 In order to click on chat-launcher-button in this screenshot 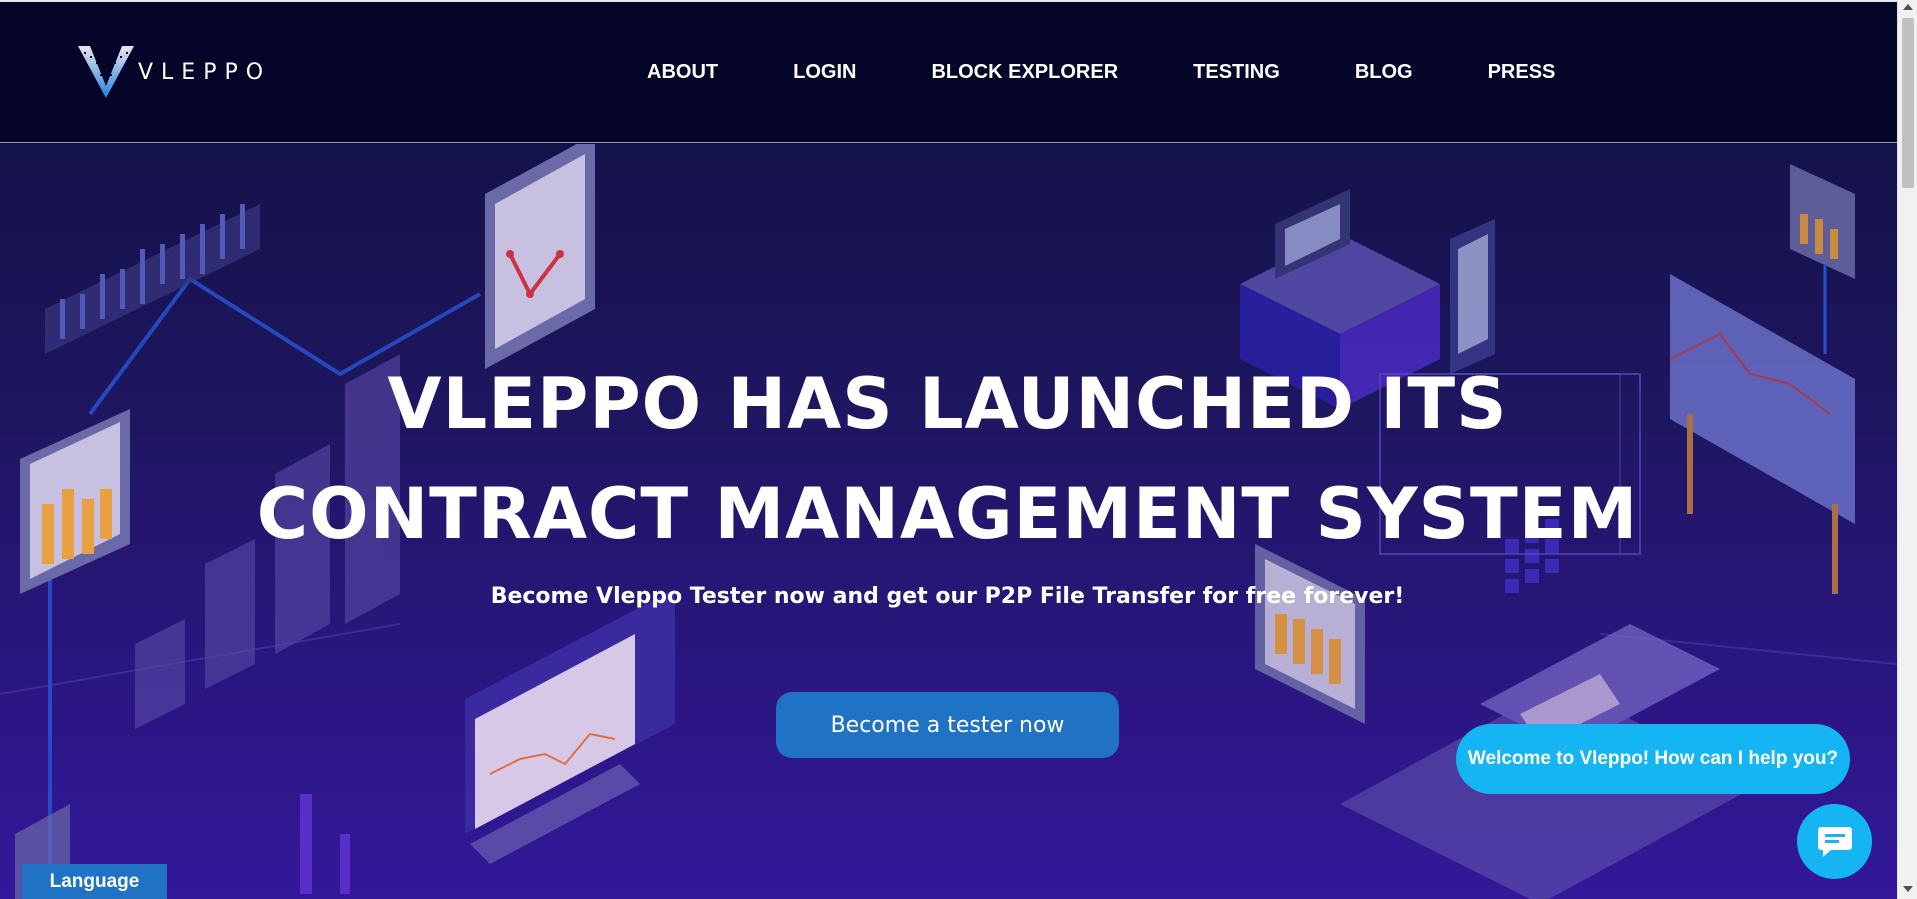, I will do `click(1834, 841)`.